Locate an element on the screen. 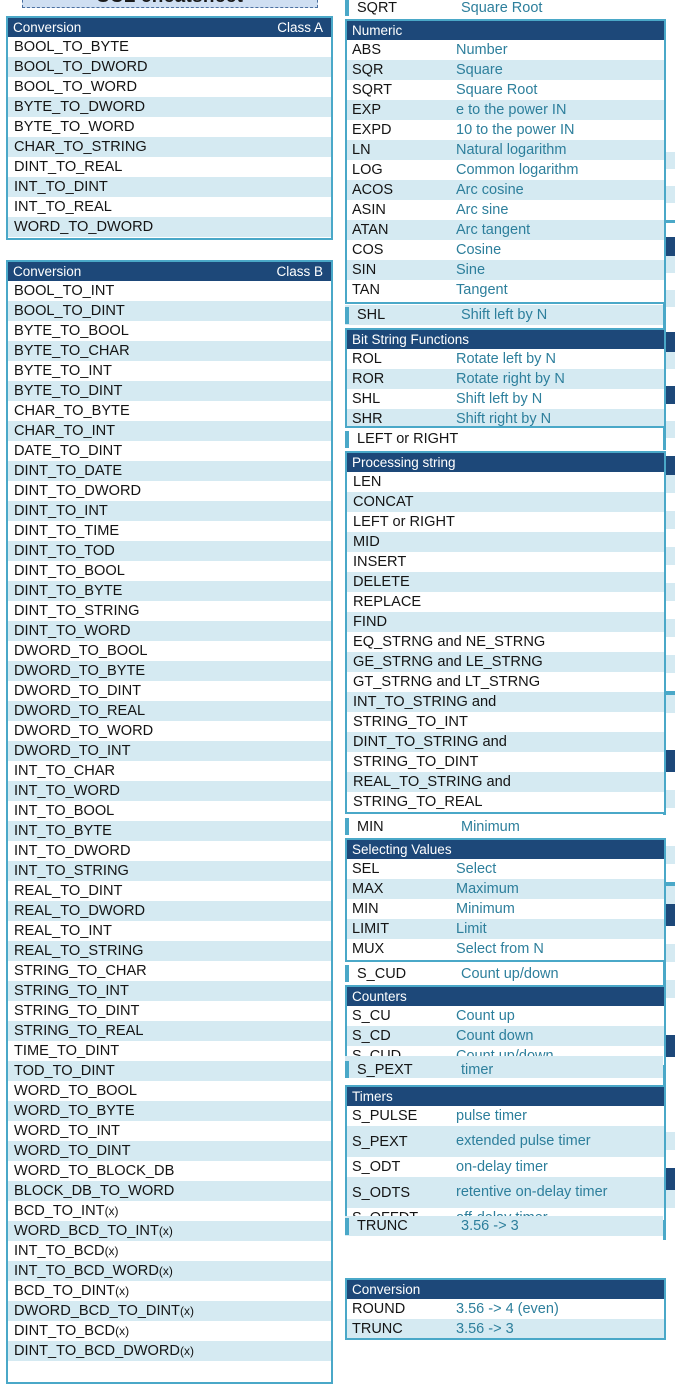 The height and width of the screenshot is (1395, 675). ghost-desc: Square Root is located at coordinates (502, 8).